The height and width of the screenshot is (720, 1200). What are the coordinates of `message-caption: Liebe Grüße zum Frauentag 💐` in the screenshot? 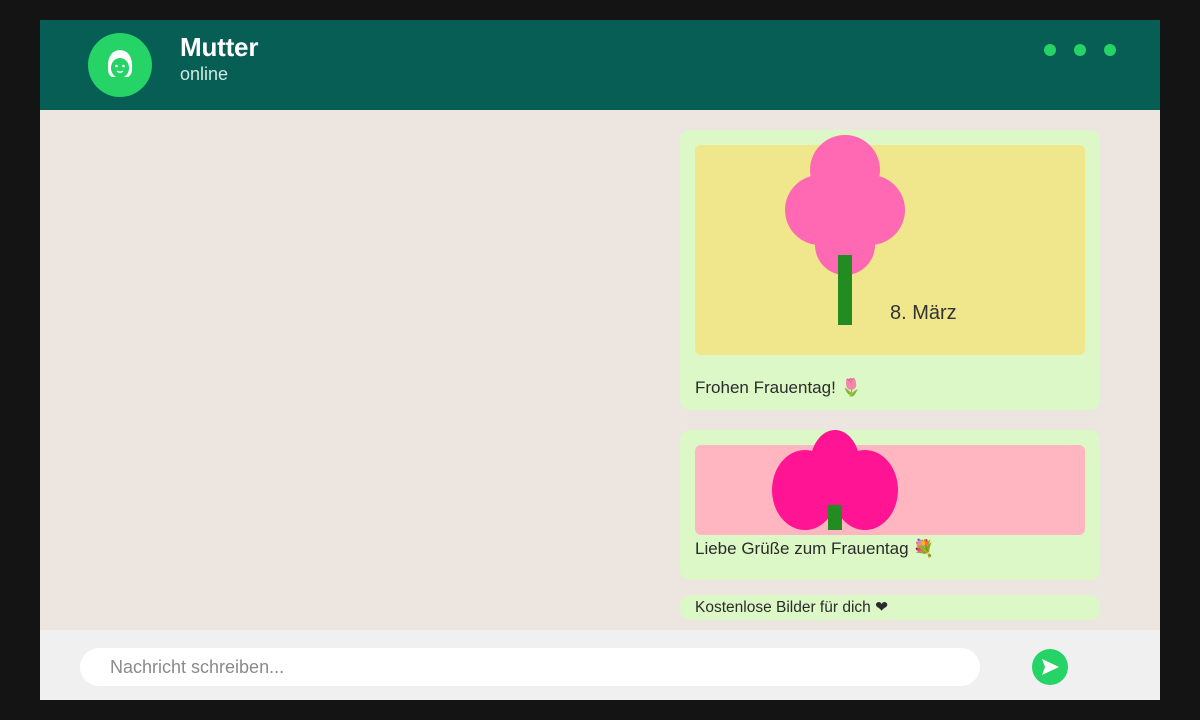 It's located at (815, 548).